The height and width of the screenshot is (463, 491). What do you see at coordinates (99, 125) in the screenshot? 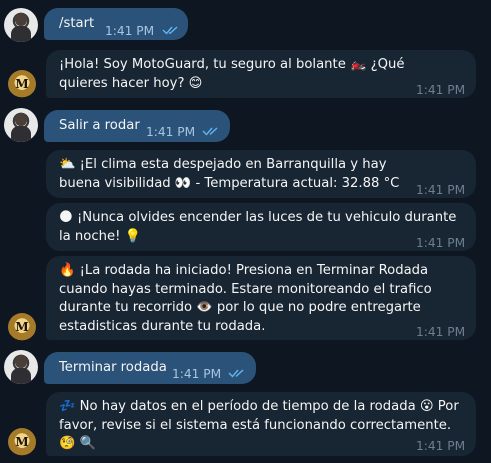
I see `message-text: Salir a rodar` at bounding box center [99, 125].